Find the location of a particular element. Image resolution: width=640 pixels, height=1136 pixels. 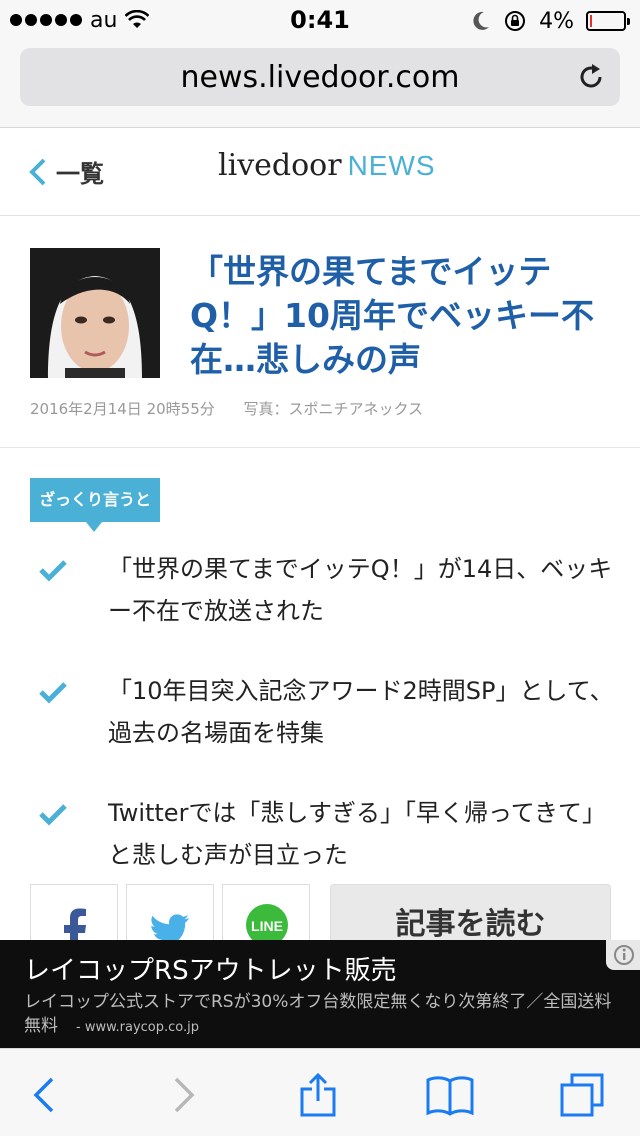

summary-point: 「世界の果てまでイッテQ！」が14日、ベッキー不在で放送された is located at coordinates (325, 590).